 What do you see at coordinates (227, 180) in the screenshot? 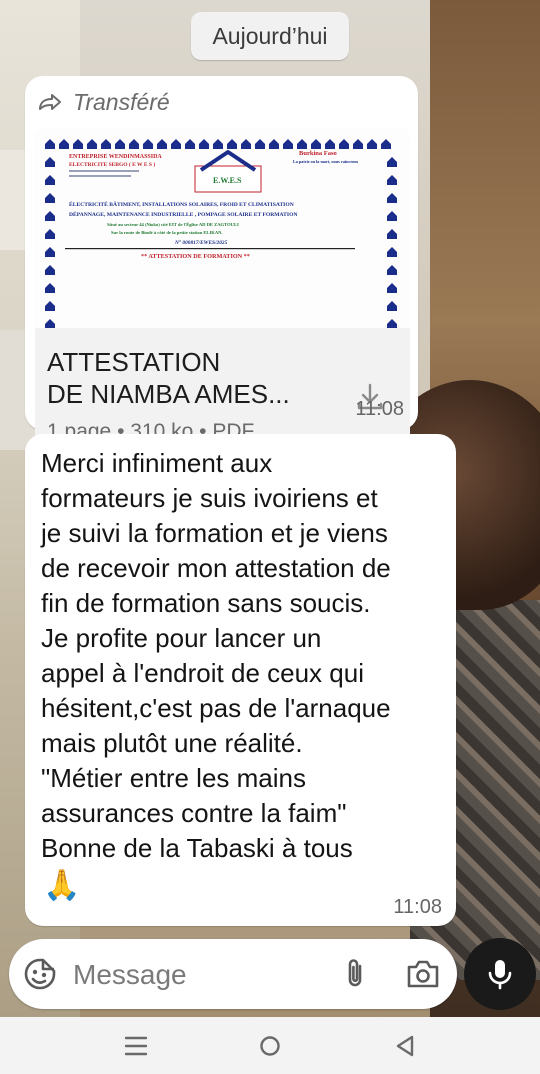
I see `svg-text: E.W.E.S` at bounding box center [227, 180].